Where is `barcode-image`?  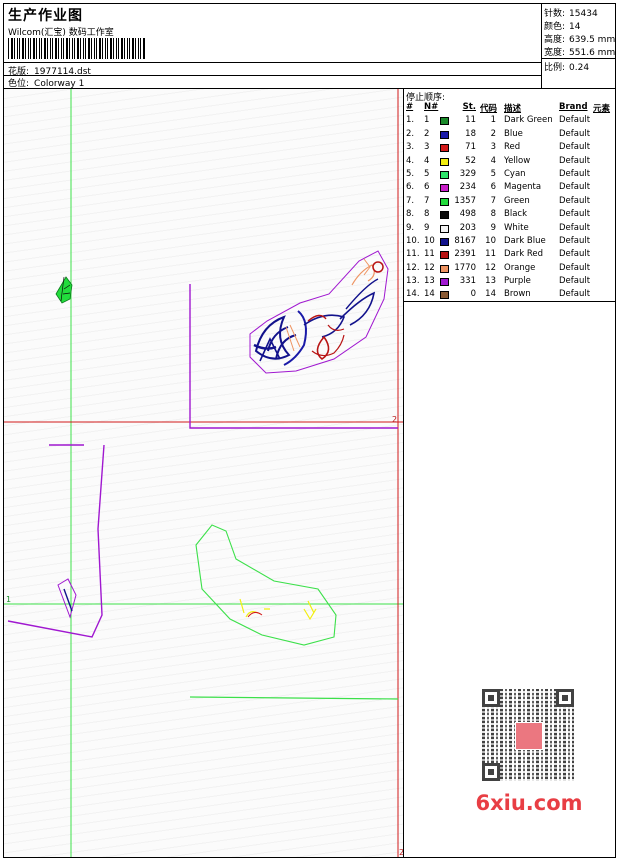 barcode-image is located at coordinates (76, 48).